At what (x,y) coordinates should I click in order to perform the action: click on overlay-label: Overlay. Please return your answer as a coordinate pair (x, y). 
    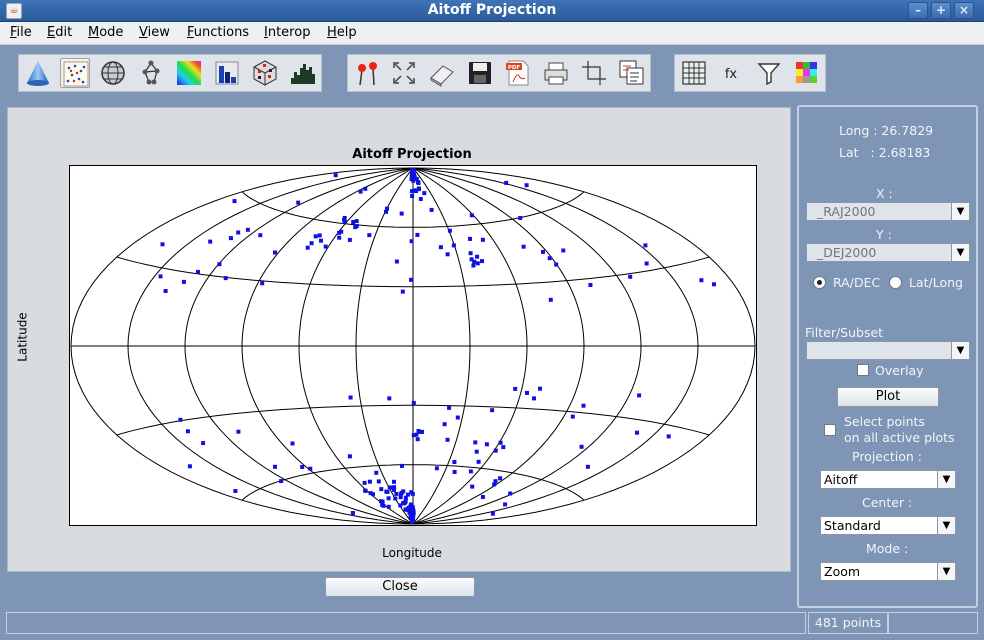
    Looking at the image, I should click on (899, 370).